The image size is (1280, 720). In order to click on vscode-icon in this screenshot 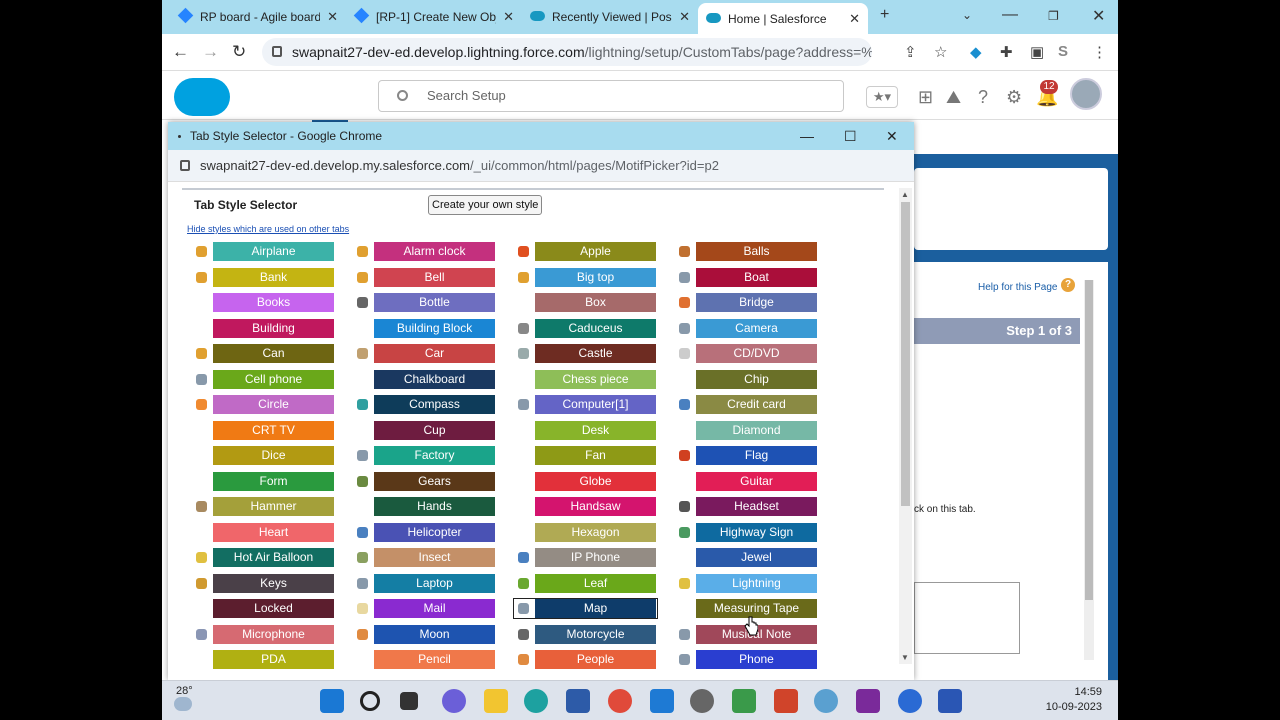, I will do `click(662, 701)`.